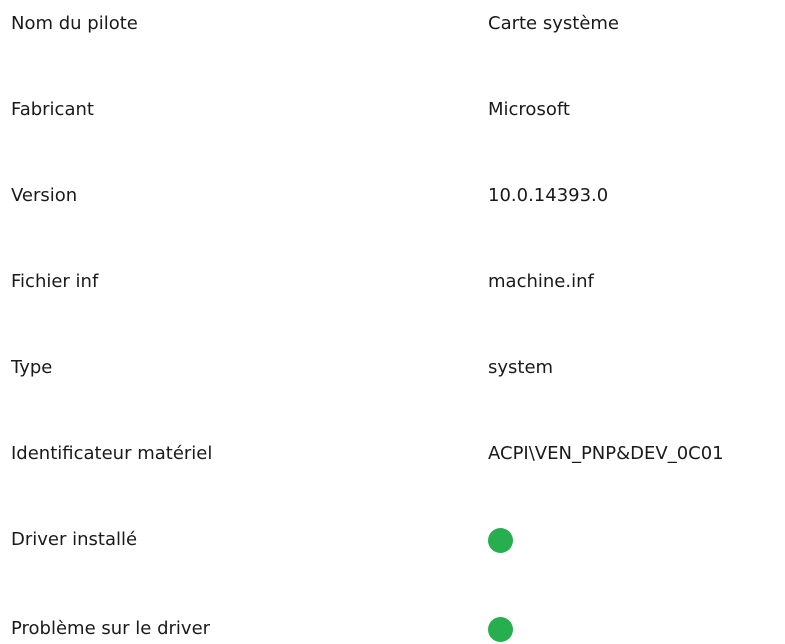 Image resolution: width=785 pixels, height=644 pixels. I want to click on property-row-version: Version 10.0.14393.0, so click(392, 196).